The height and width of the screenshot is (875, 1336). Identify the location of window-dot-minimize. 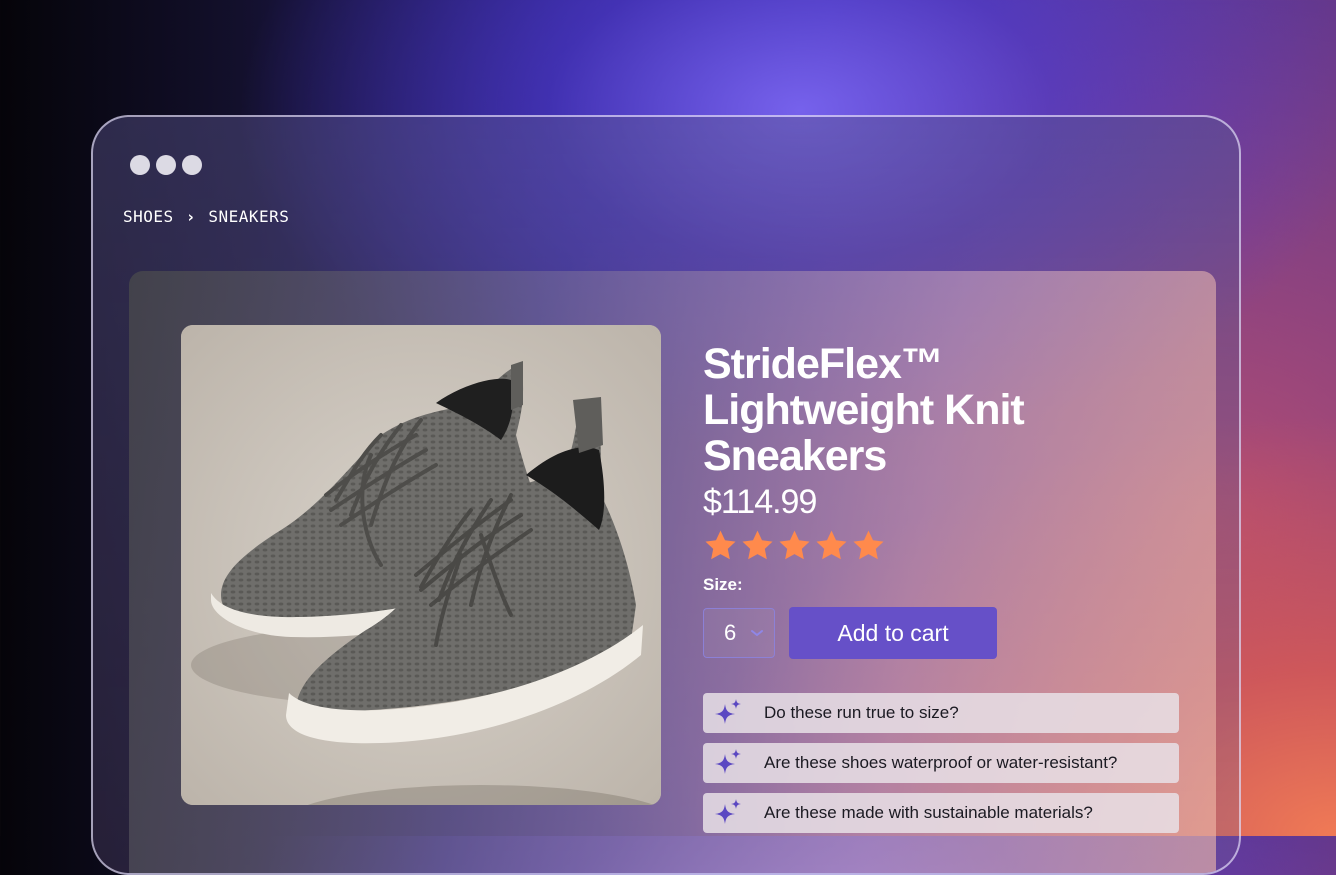
(166, 165).